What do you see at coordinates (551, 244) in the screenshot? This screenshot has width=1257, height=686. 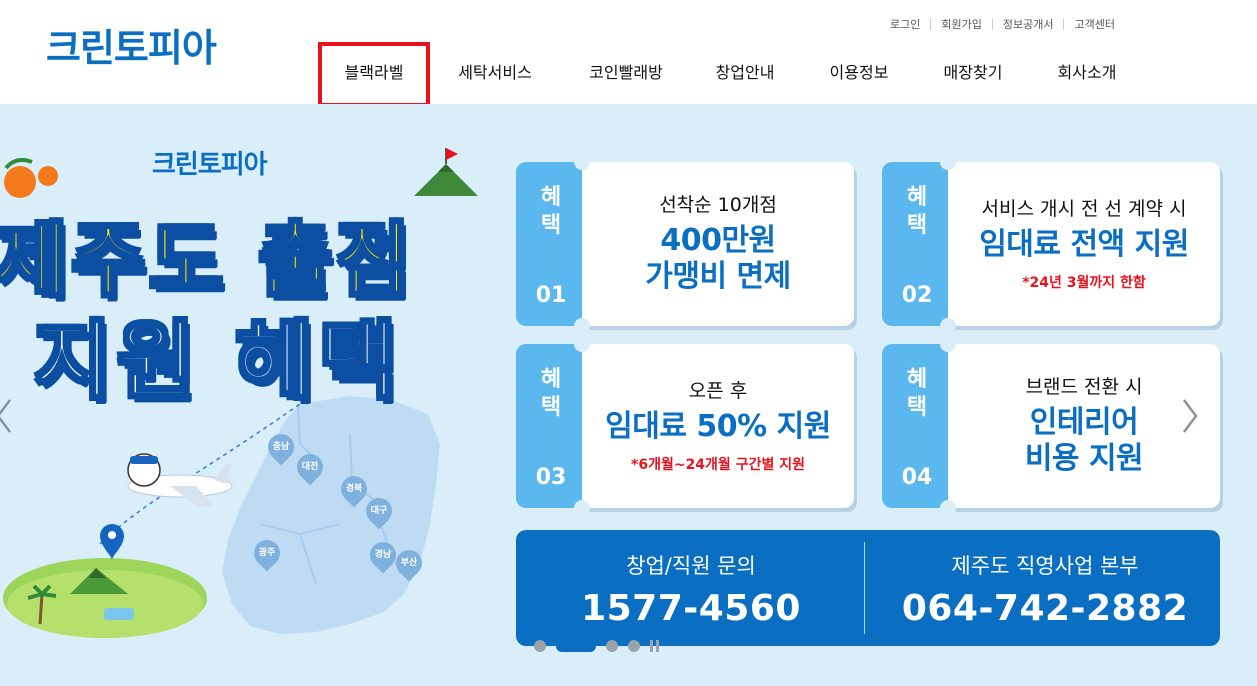 I see `benefit-tab: 혜택 01` at bounding box center [551, 244].